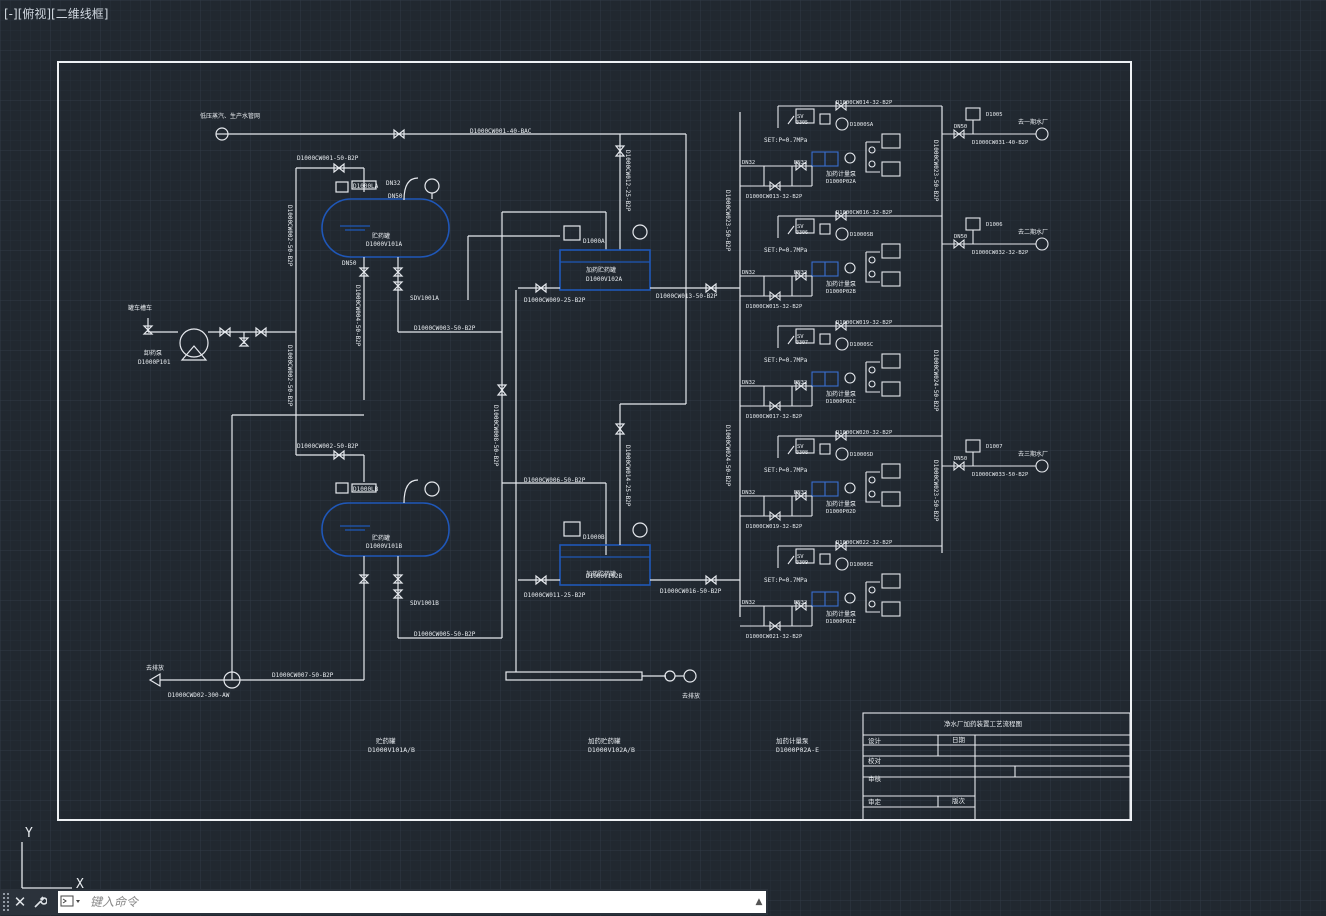  What do you see at coordinates (802, 563) in the screenshot?
I see `sv-tag: 3309` at bounding box center [802, 563].